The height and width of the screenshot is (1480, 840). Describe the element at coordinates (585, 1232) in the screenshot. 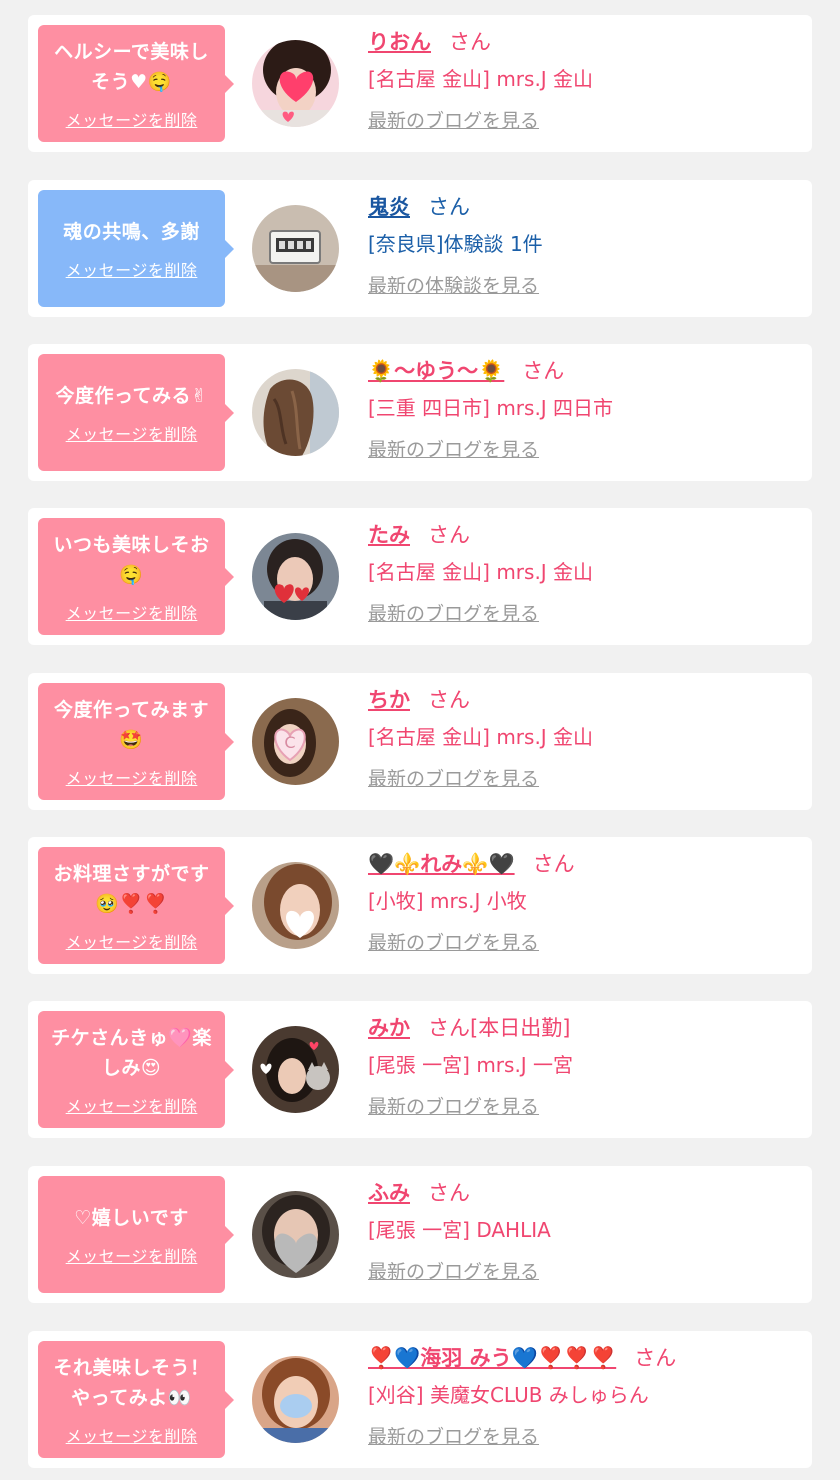

I see `card-info: ふみ さん [尾張 一宮] DAHLIA 最新のブログを見る` at that location.